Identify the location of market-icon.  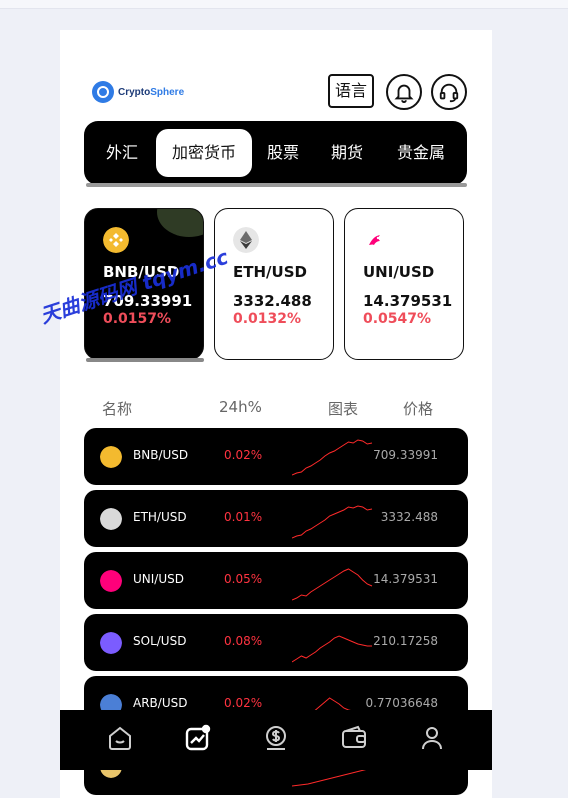
(198, 738).